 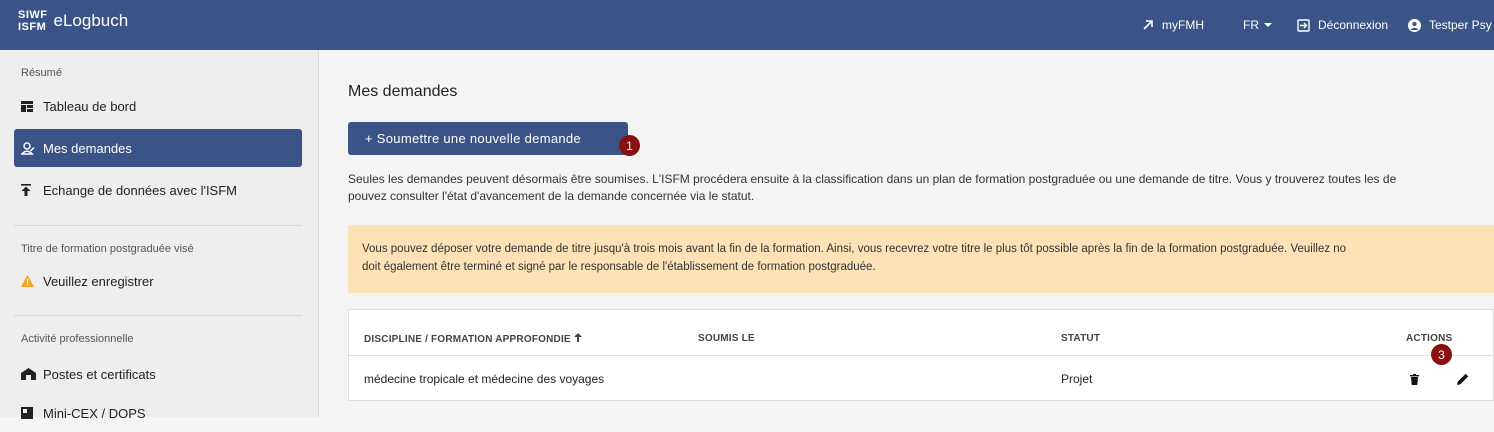 I want to click on dashboard-icon, so click(x=32, y=106).